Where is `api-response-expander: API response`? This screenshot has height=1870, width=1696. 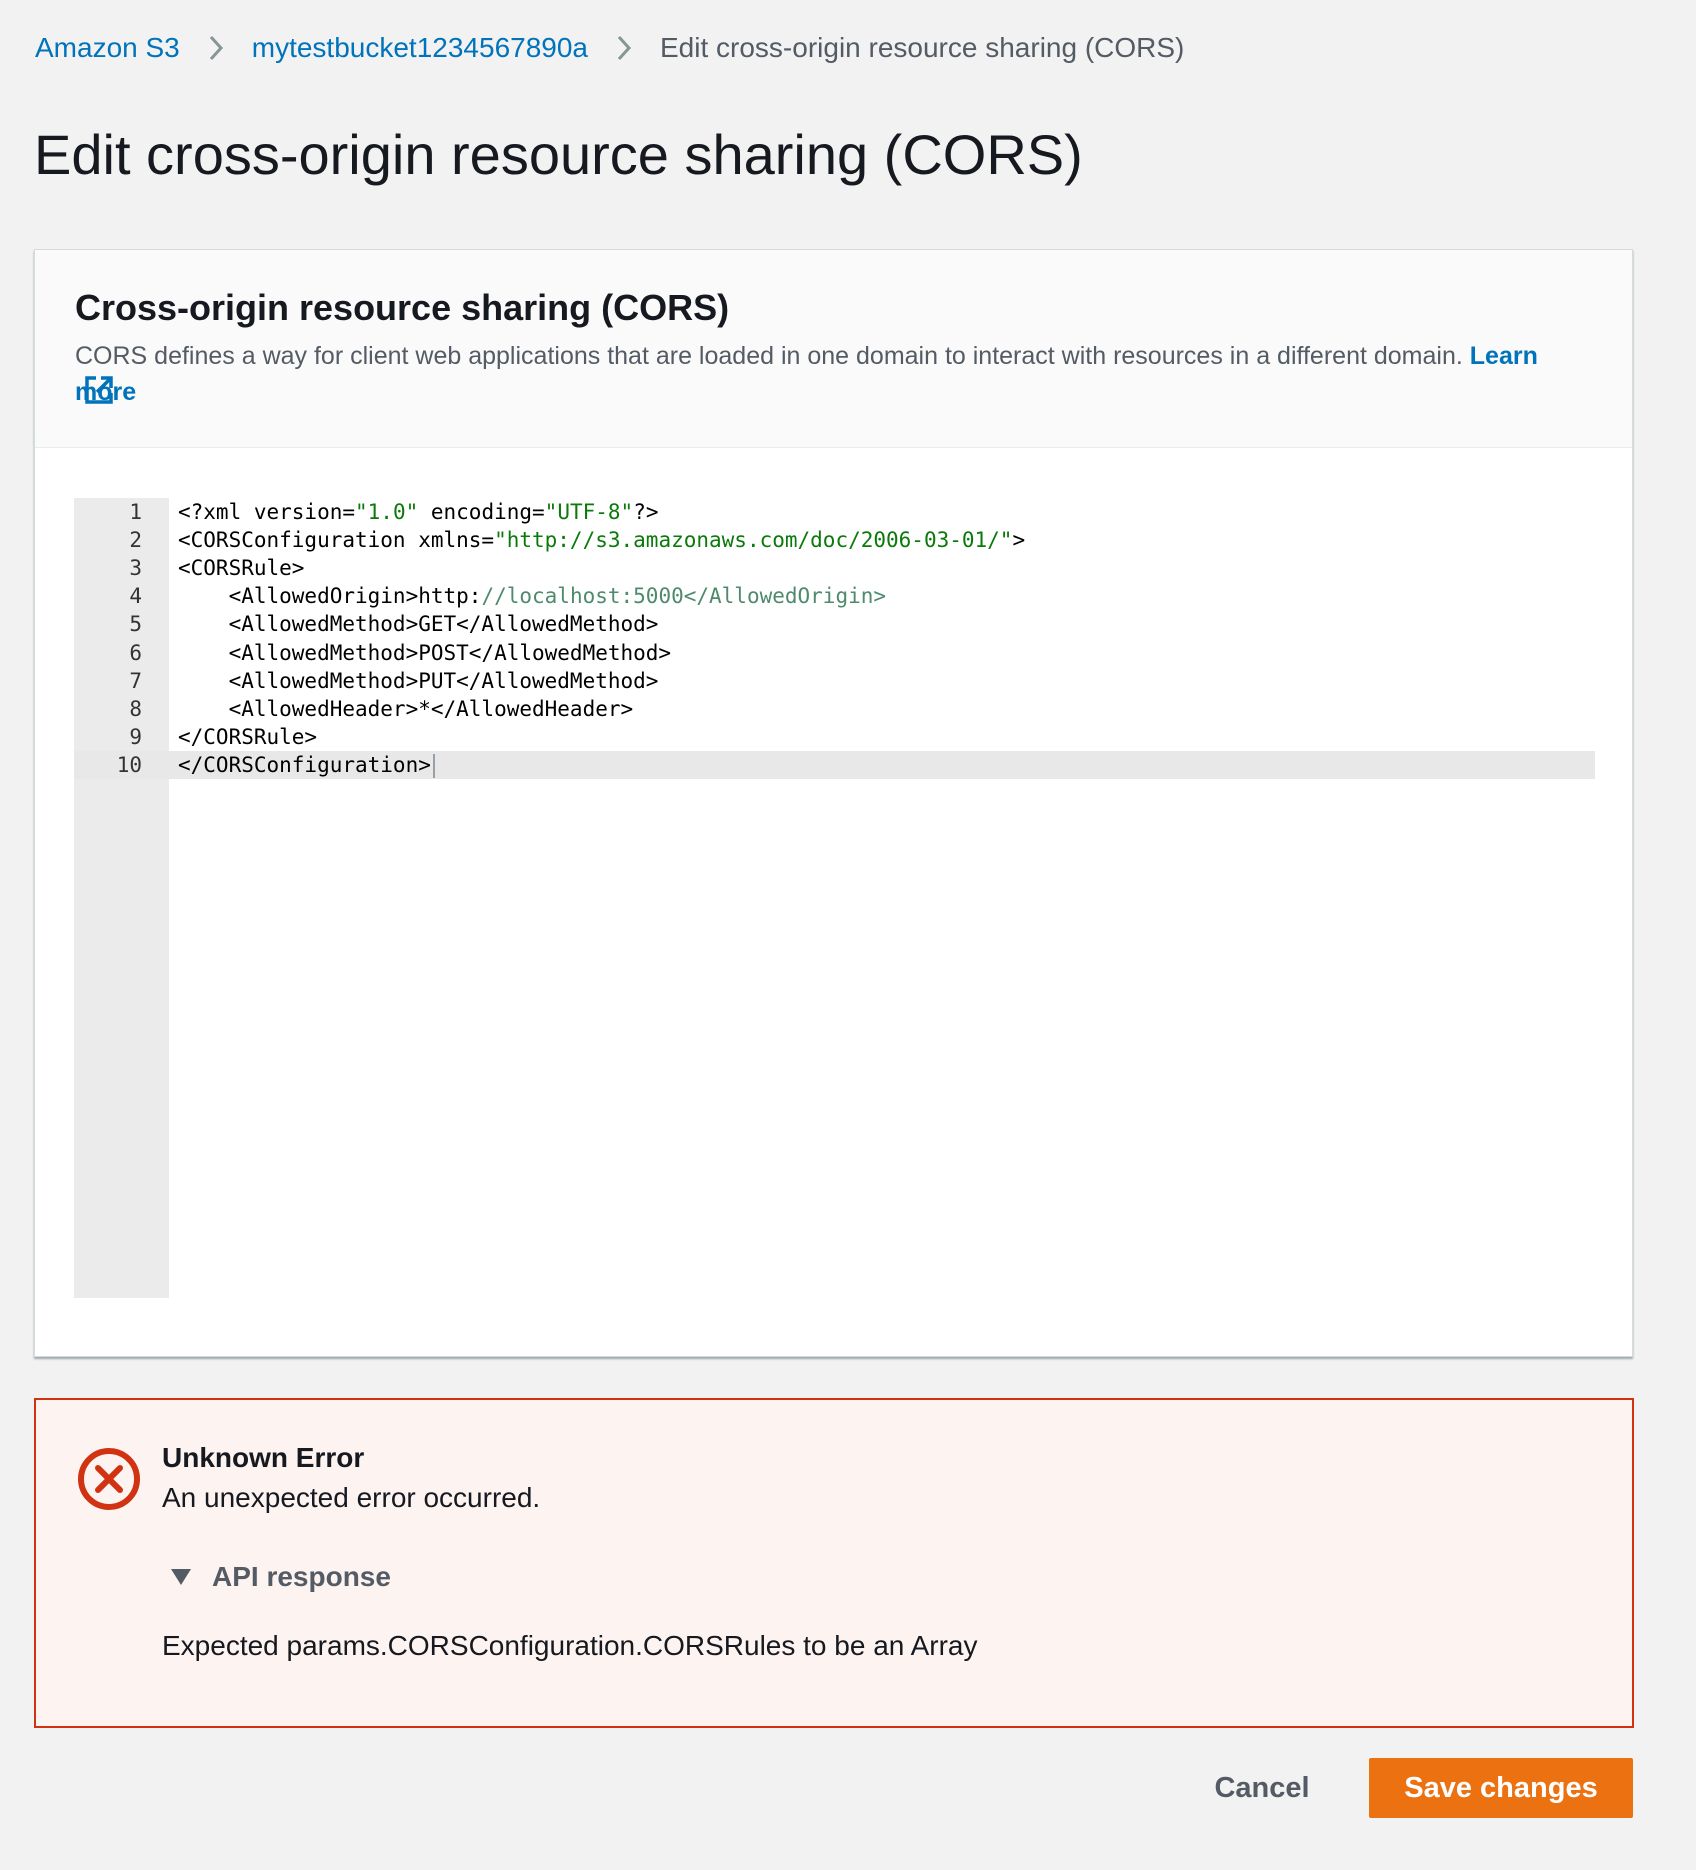 api-response-expander: API response is located at coordinates (280, 1577).